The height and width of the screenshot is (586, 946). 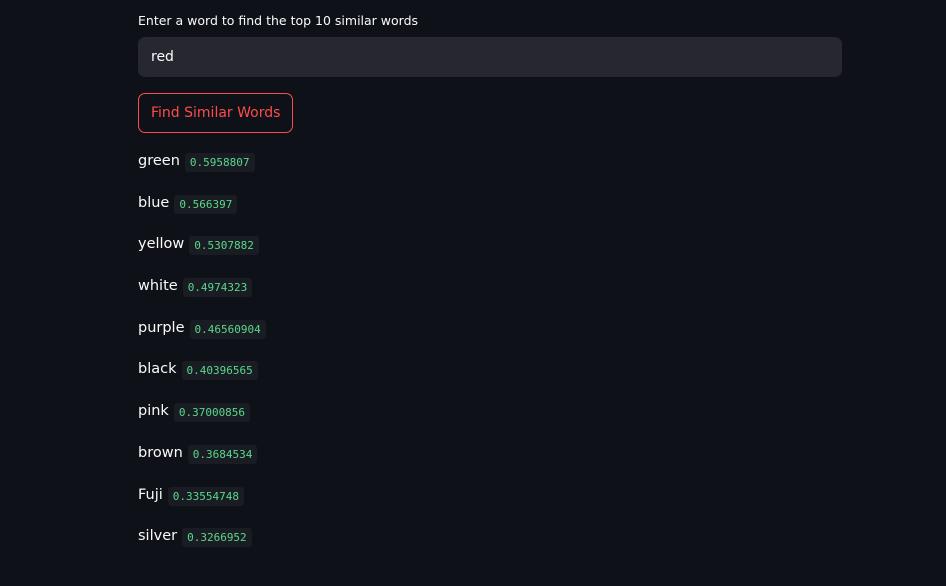 I want to click on result-item: blue 0.566397, so click(x=490, y=208).